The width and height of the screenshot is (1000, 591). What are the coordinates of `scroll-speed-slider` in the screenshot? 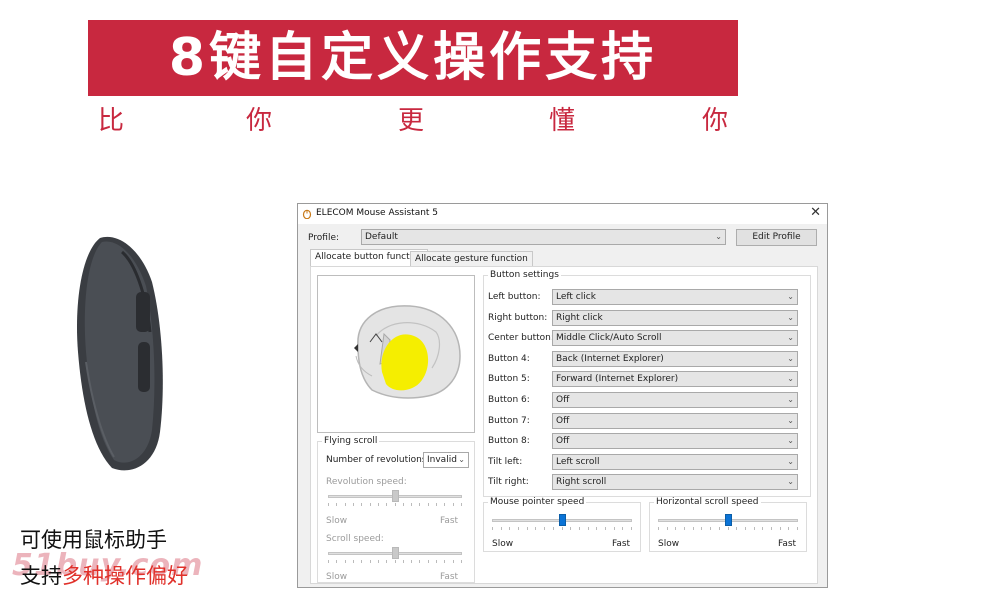 It's located at (395, 555).